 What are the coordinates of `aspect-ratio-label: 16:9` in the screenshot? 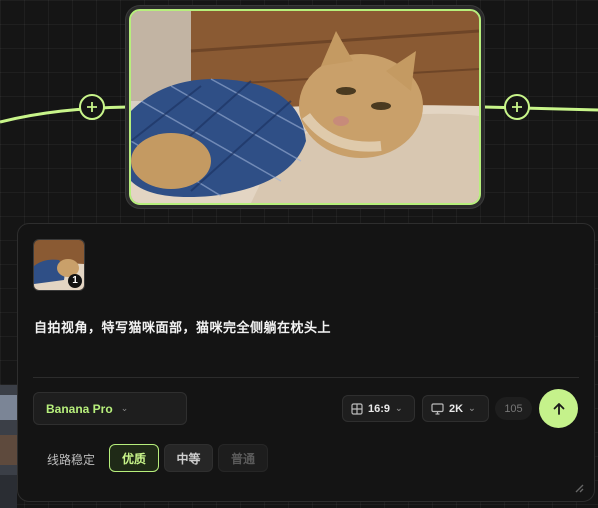 It's located at (379, 408).